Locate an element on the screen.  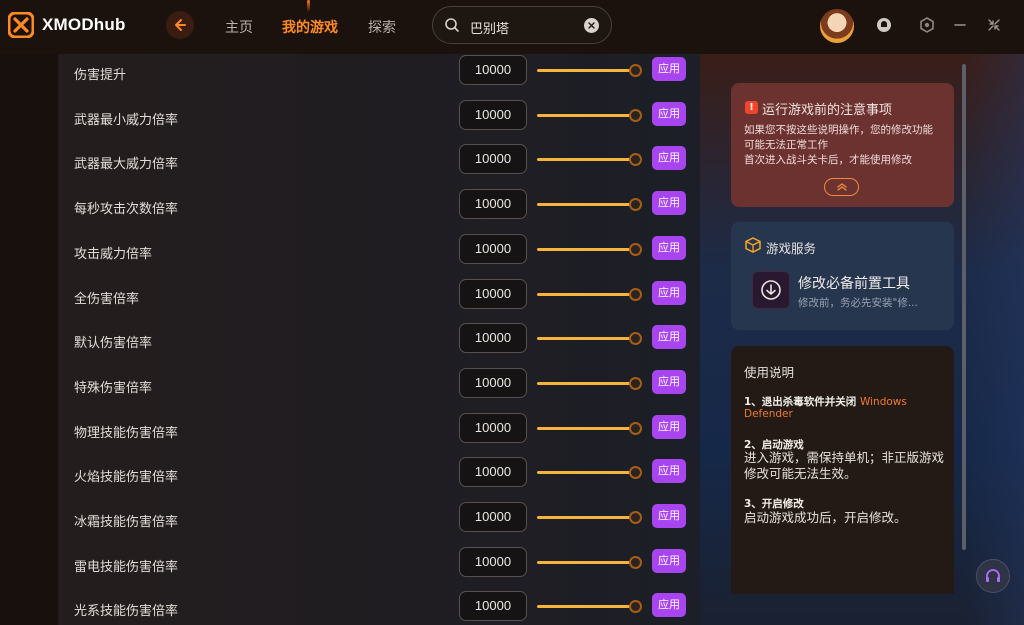
setting-row: 默认伤害倍率 10000 应用 is located at coordinates (379, 341).